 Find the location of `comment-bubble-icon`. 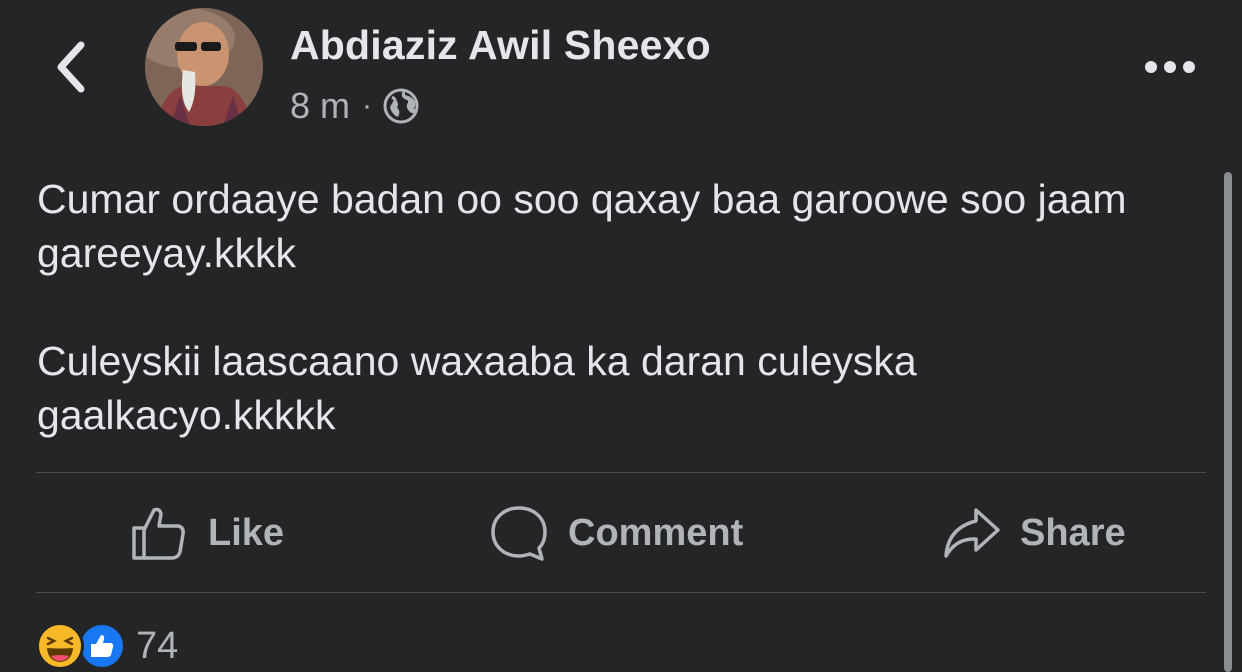

comment-bubble-icon is located at coordinates (519, 533).